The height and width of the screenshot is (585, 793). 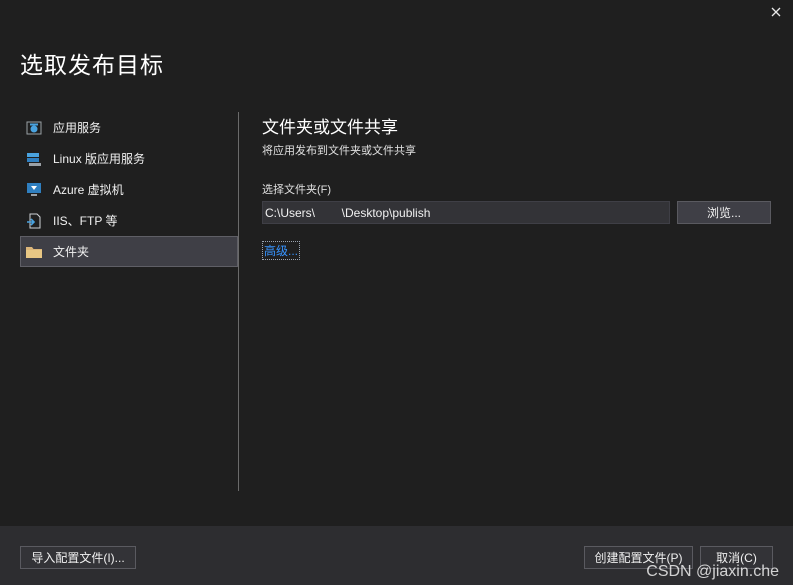 I want to click on folder-icon, so click(x=34, y=252).